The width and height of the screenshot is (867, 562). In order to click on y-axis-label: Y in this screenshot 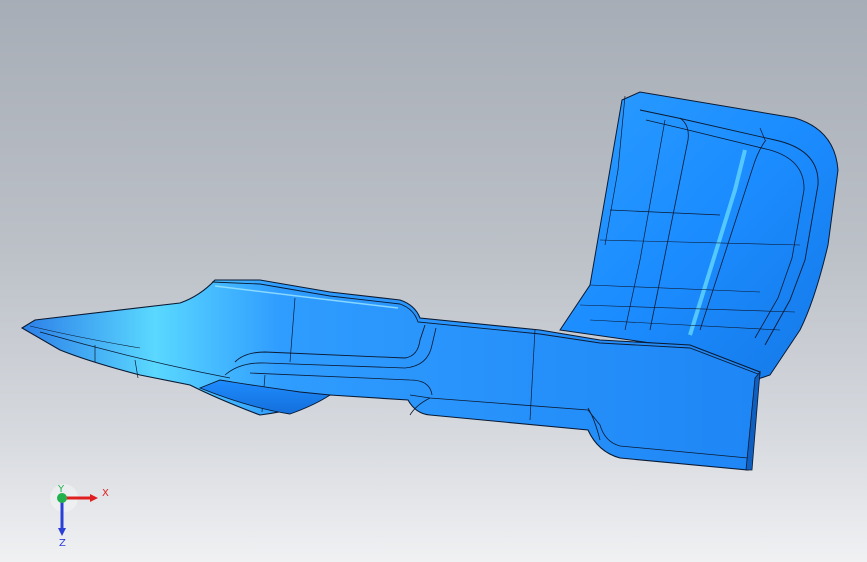, I will do `click(61, 489)`.